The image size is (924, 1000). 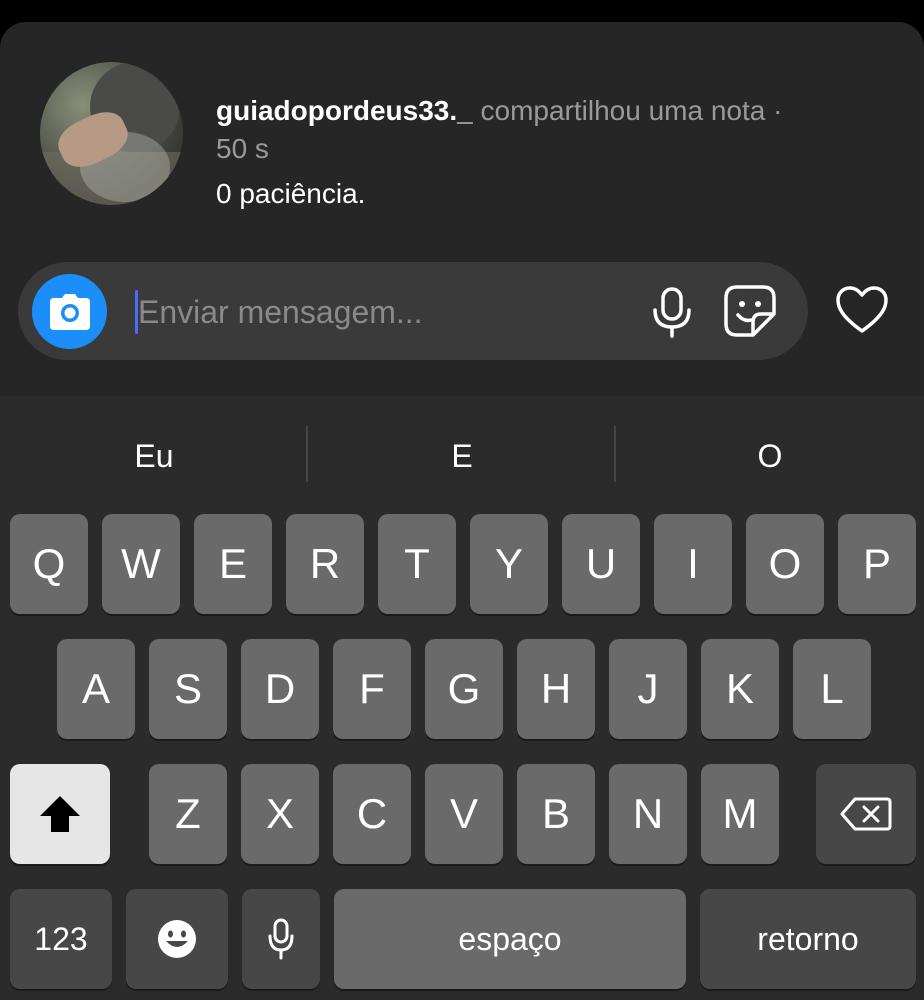 I want to click on dictation-key, so click(x=281, y=939).